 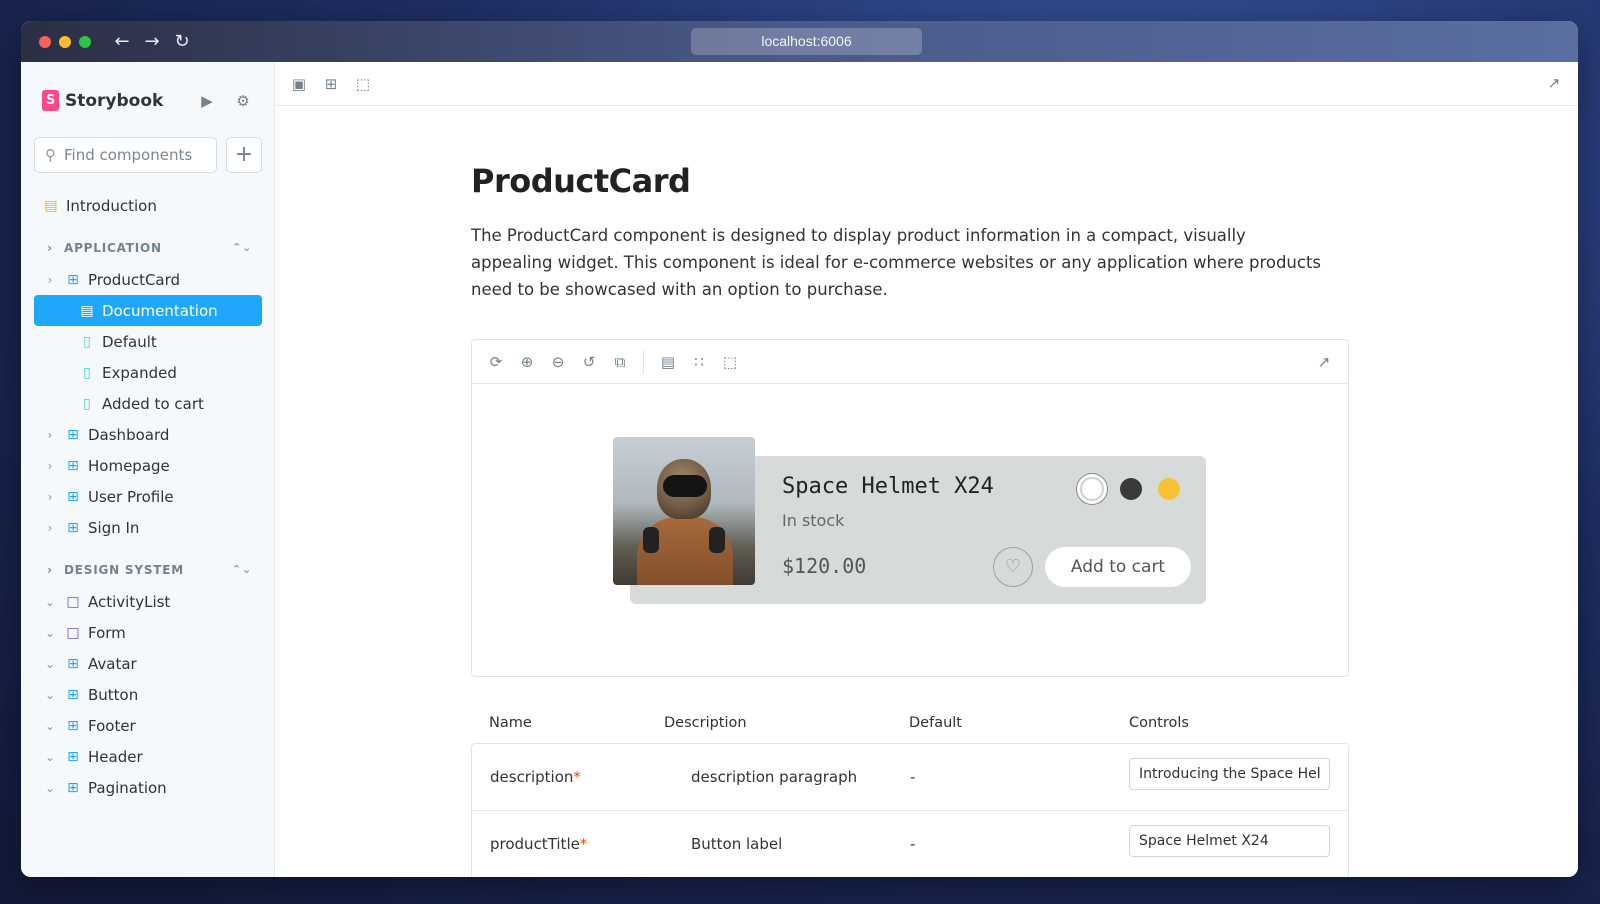 I want to click on sidebar-item-productcard: › ⊞ ProductCard, so click(x=148, y=279).